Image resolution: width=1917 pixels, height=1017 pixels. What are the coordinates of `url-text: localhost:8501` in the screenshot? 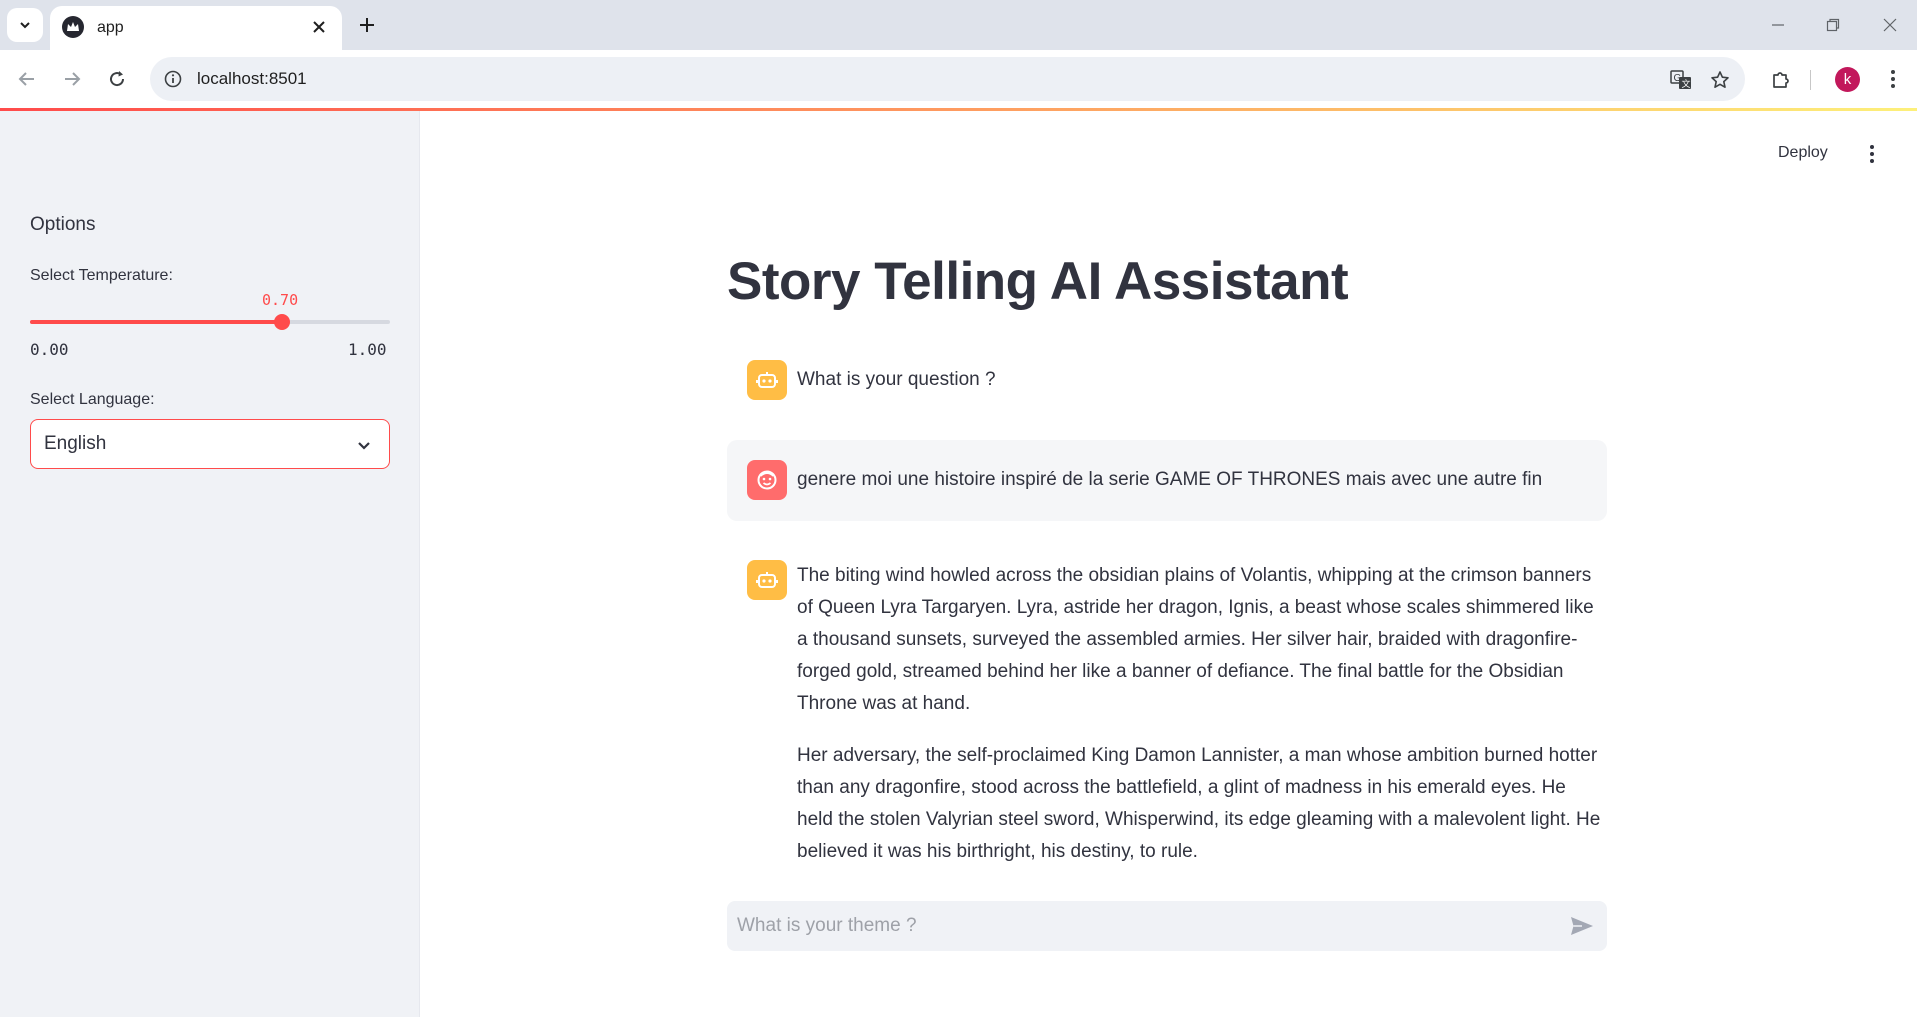 It's located at (252, 78).